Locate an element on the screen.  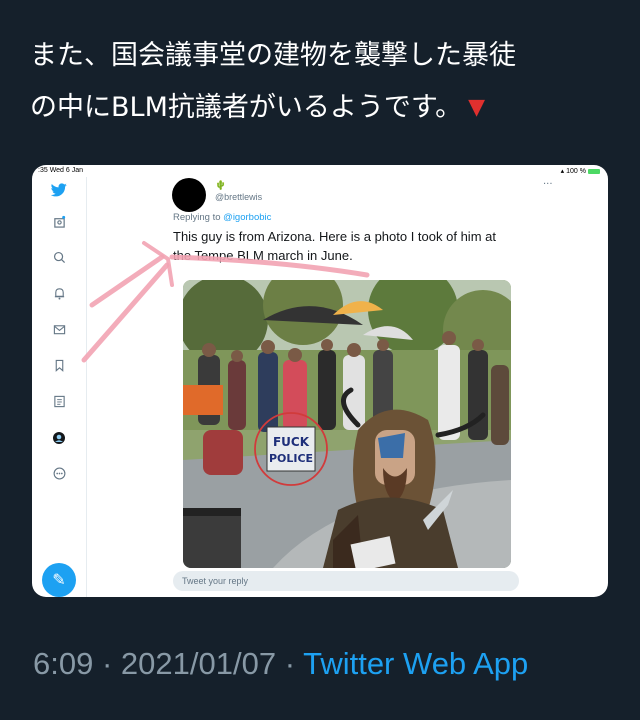
bookmark-icon is located at coordinates (59, 369).